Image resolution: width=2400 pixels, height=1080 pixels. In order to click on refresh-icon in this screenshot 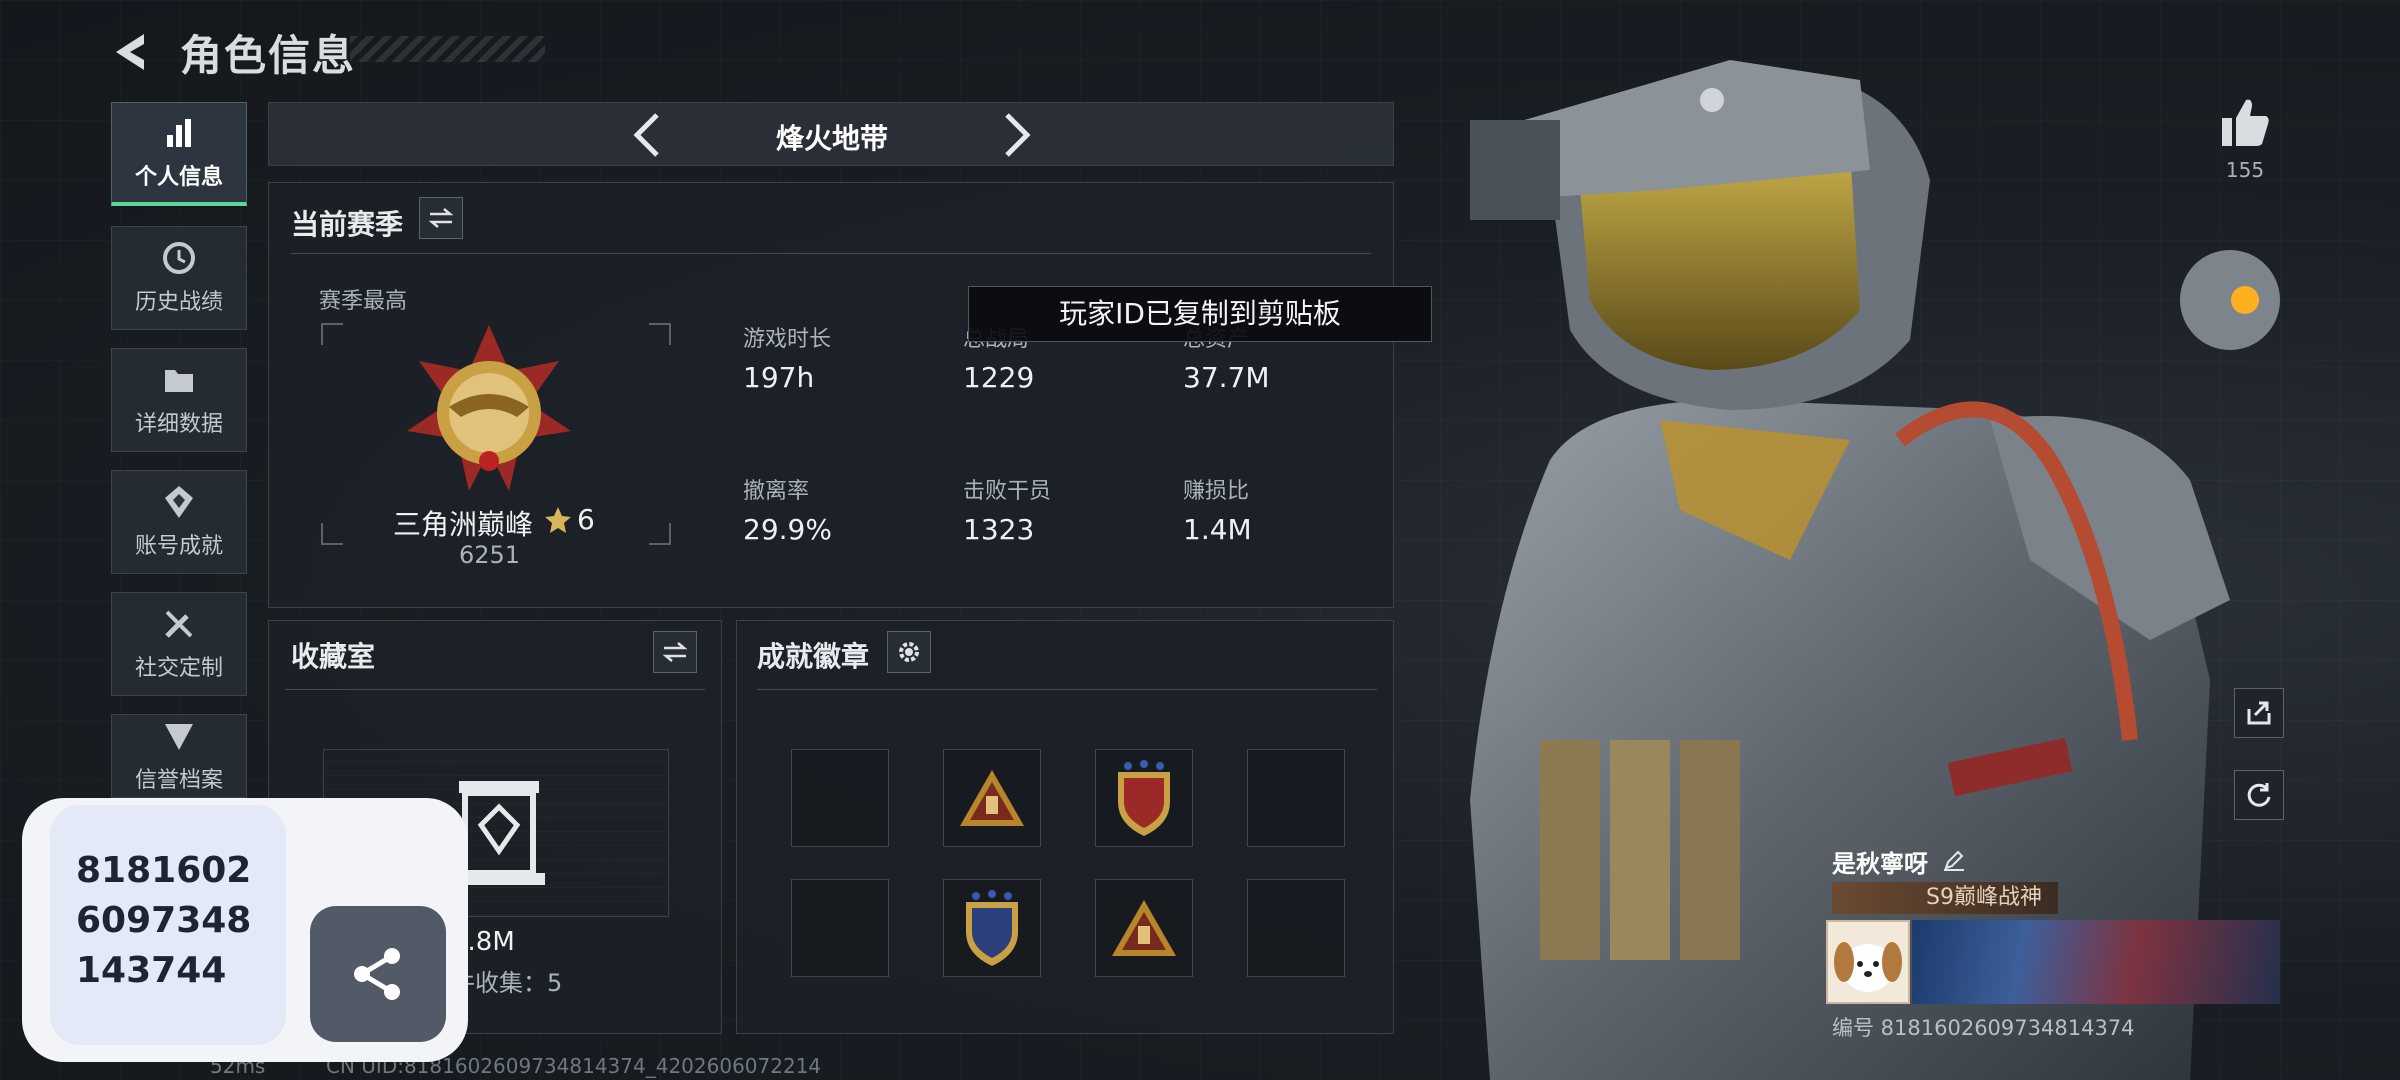, I will do `click(2259, 795)`.